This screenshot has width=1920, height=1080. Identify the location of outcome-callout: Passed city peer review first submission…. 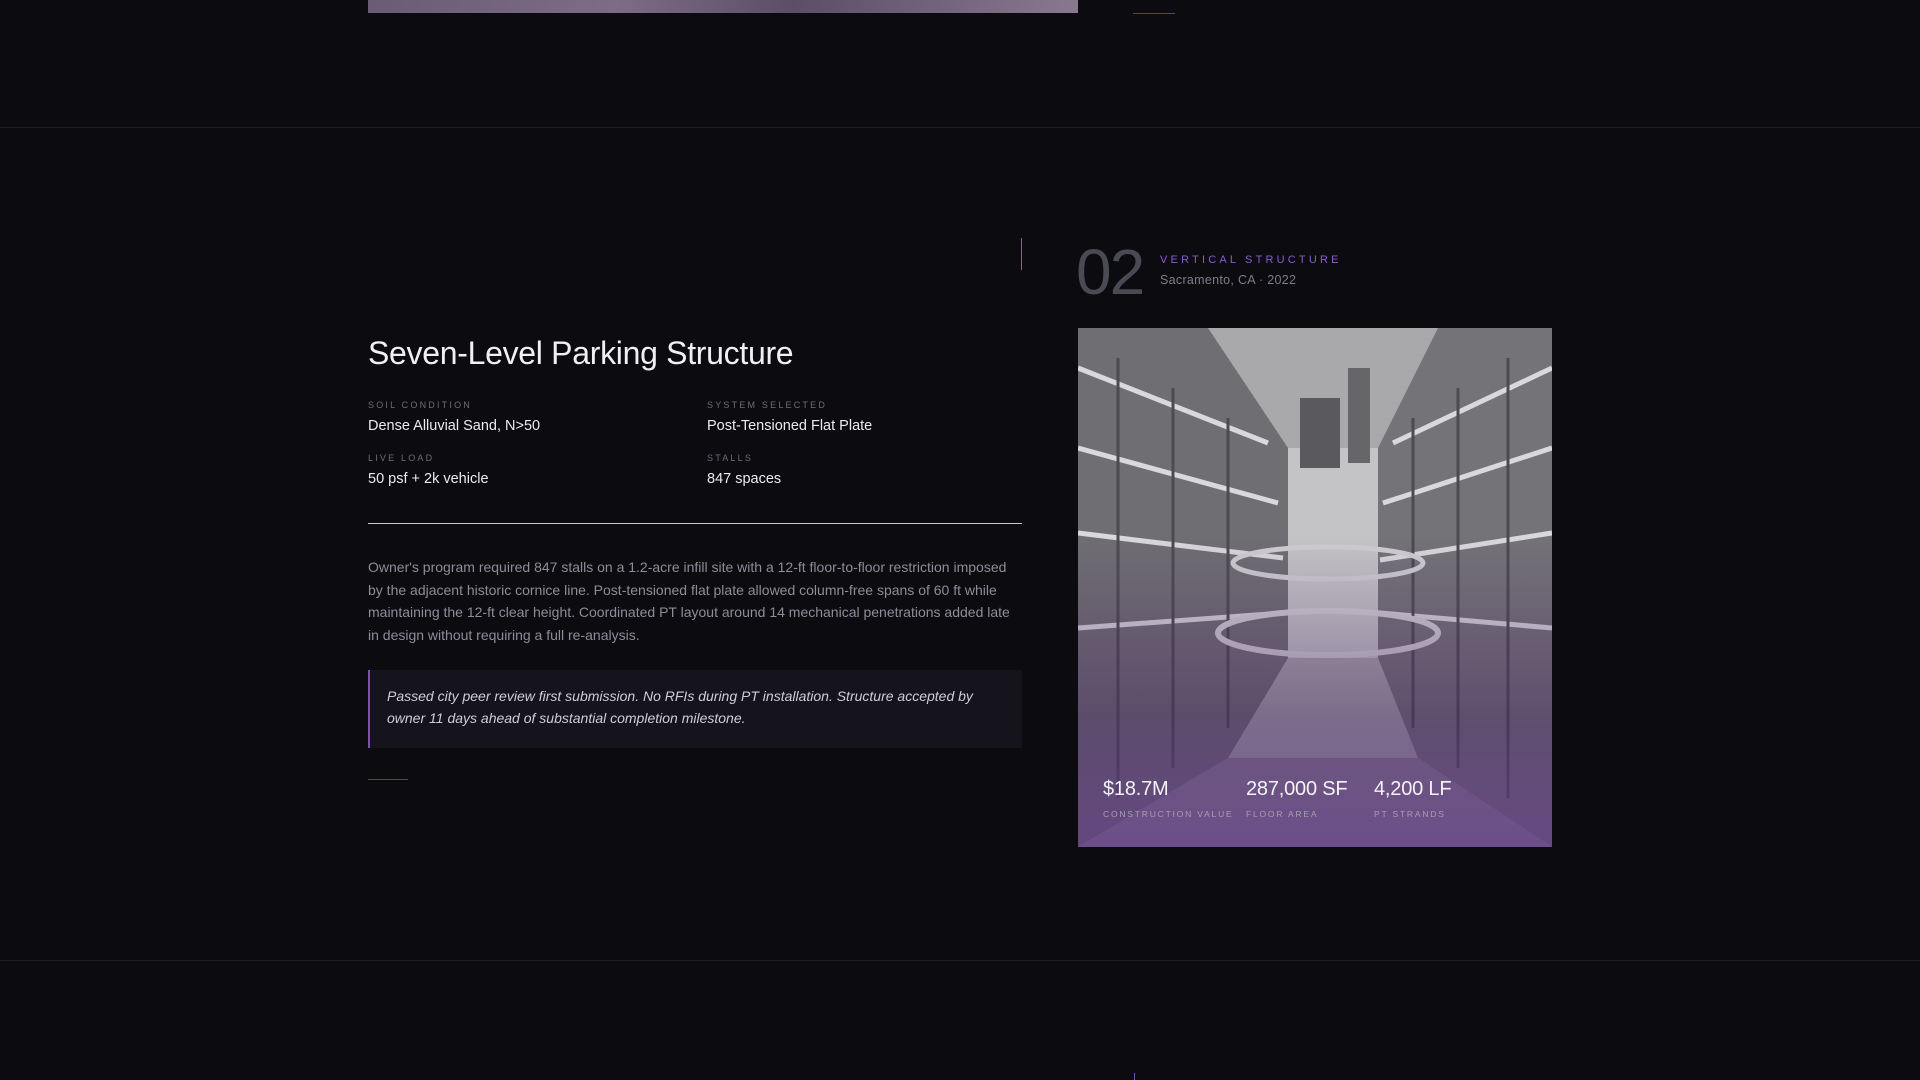
(695, 709).